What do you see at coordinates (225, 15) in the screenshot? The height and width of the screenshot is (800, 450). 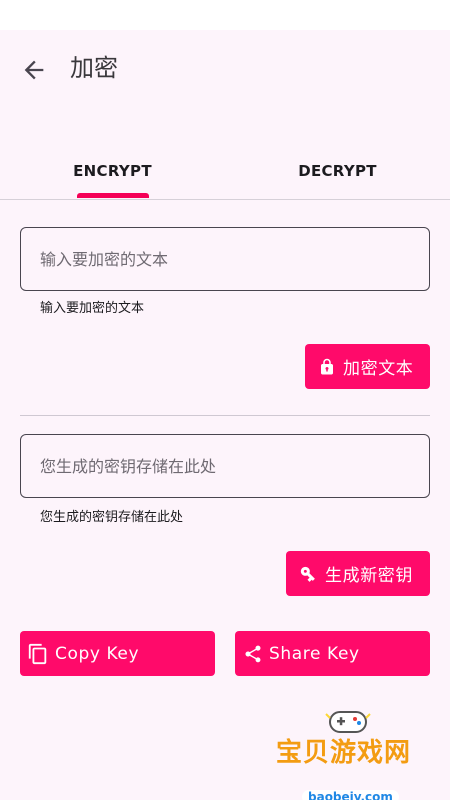 I see `status-bar` at bounding box center [225, 15].